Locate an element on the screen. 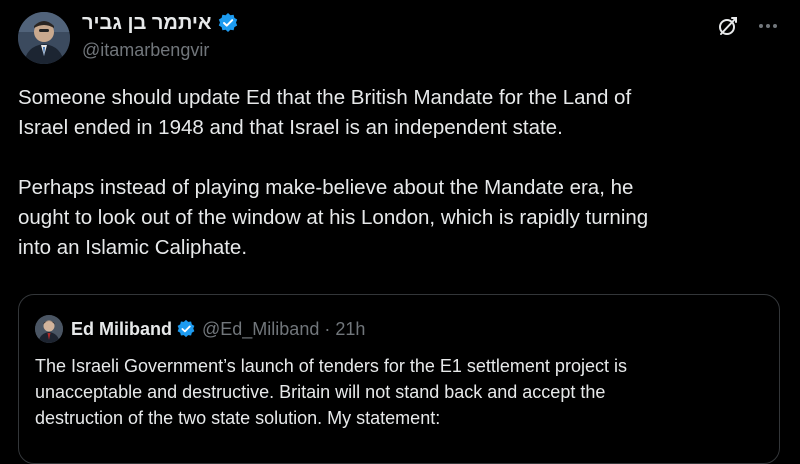 The image size is (800, 464). more-icon is located at coordinates (768, 26).